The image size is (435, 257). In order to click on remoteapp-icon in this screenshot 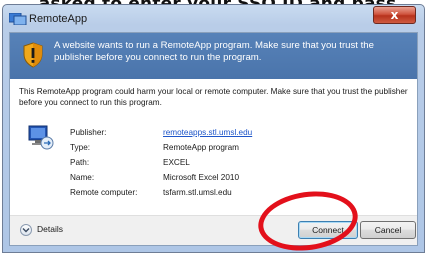, I will do `click(18, 19)`.